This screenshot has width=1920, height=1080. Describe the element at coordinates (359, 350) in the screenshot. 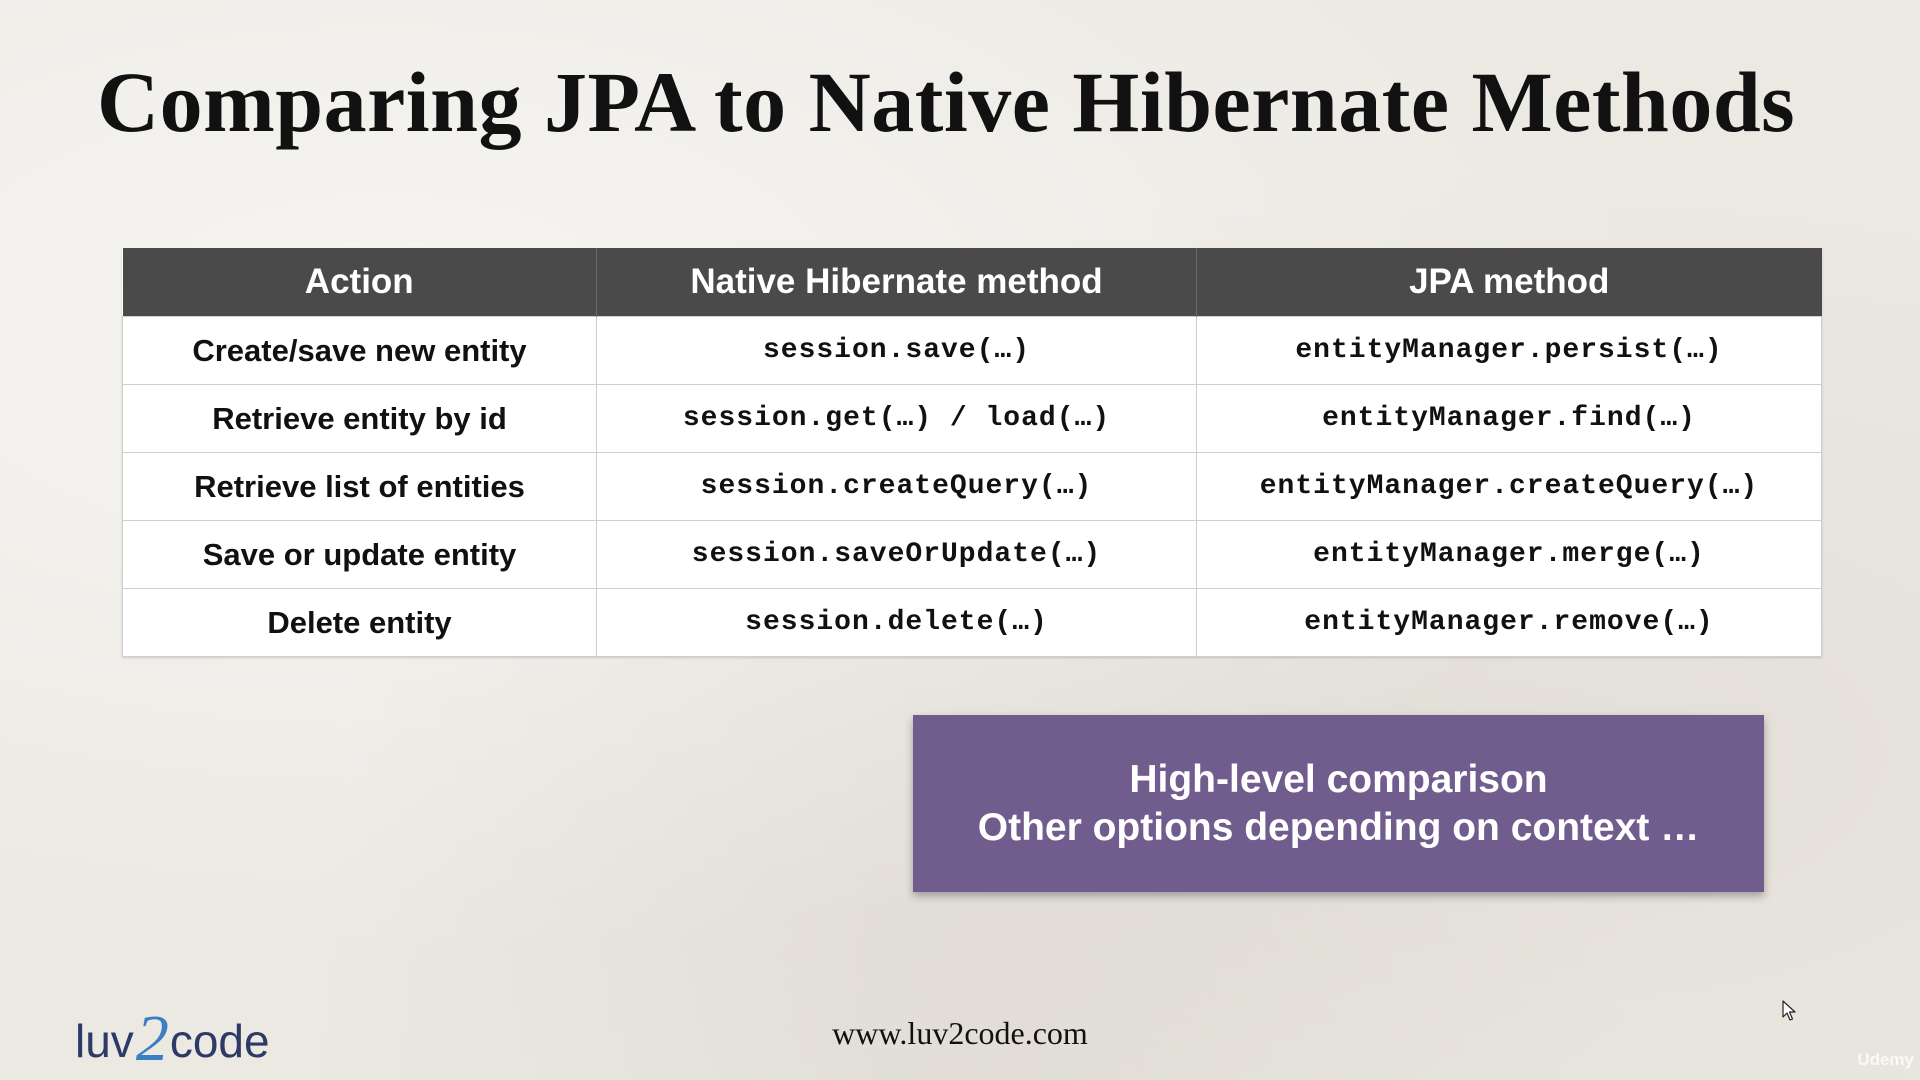

I see `action-cell: Create/save new entity` at that location.